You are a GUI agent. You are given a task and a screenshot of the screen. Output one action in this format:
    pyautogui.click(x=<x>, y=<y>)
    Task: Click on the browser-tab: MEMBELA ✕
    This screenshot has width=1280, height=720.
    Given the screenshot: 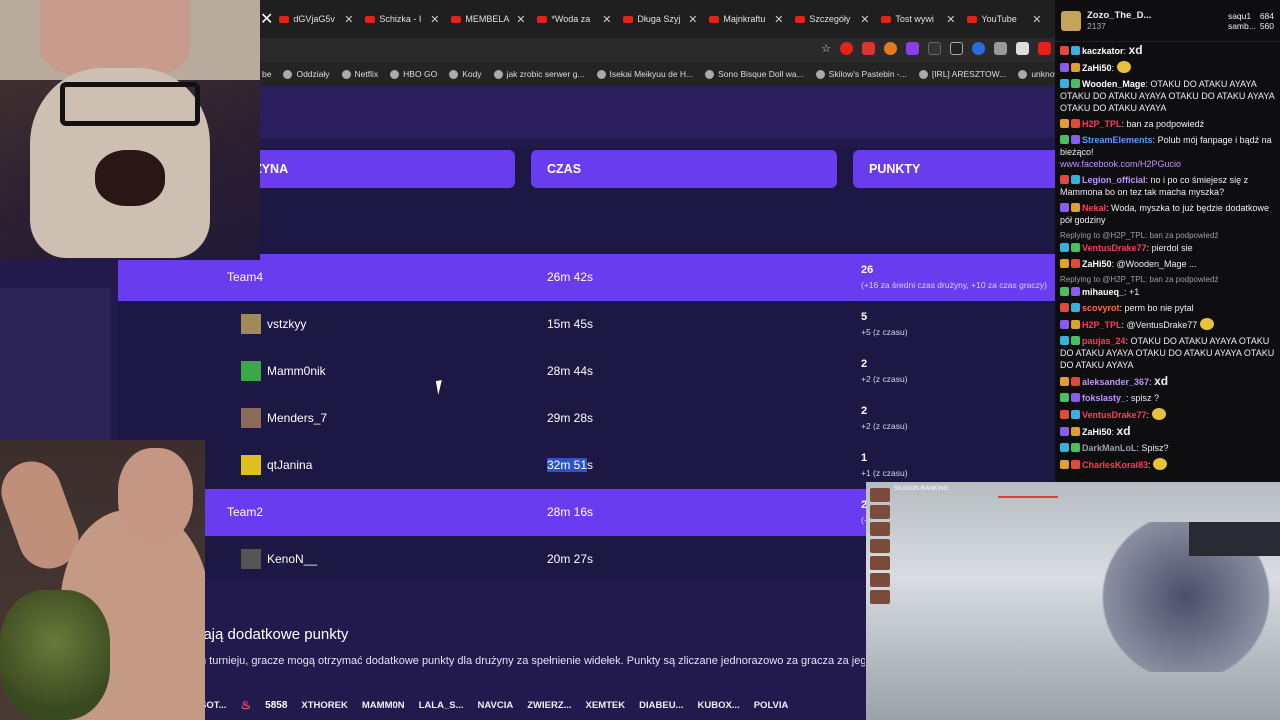 What is the action you would take?
    pyautogui.click(x=488, y=19)
    